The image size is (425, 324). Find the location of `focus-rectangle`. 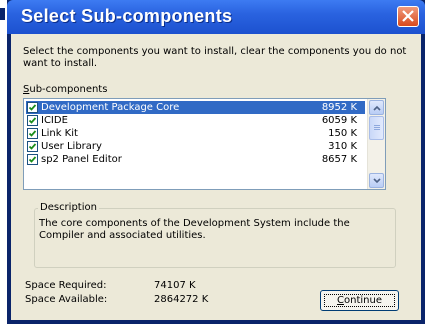

focus-rectangle is located at coordinates (359, 300).